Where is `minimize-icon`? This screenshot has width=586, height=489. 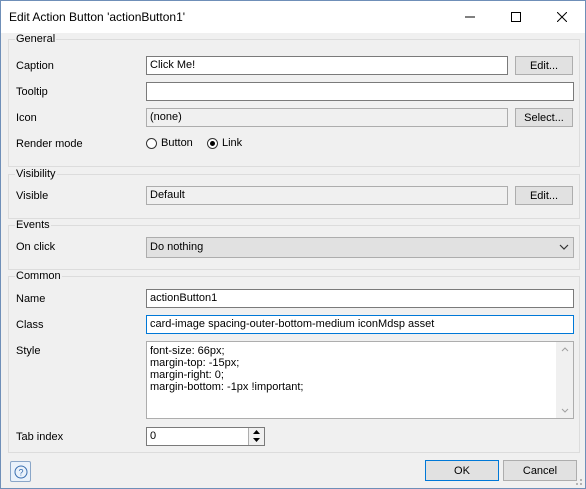 minimize-icon is located at coordinates (470, 17).